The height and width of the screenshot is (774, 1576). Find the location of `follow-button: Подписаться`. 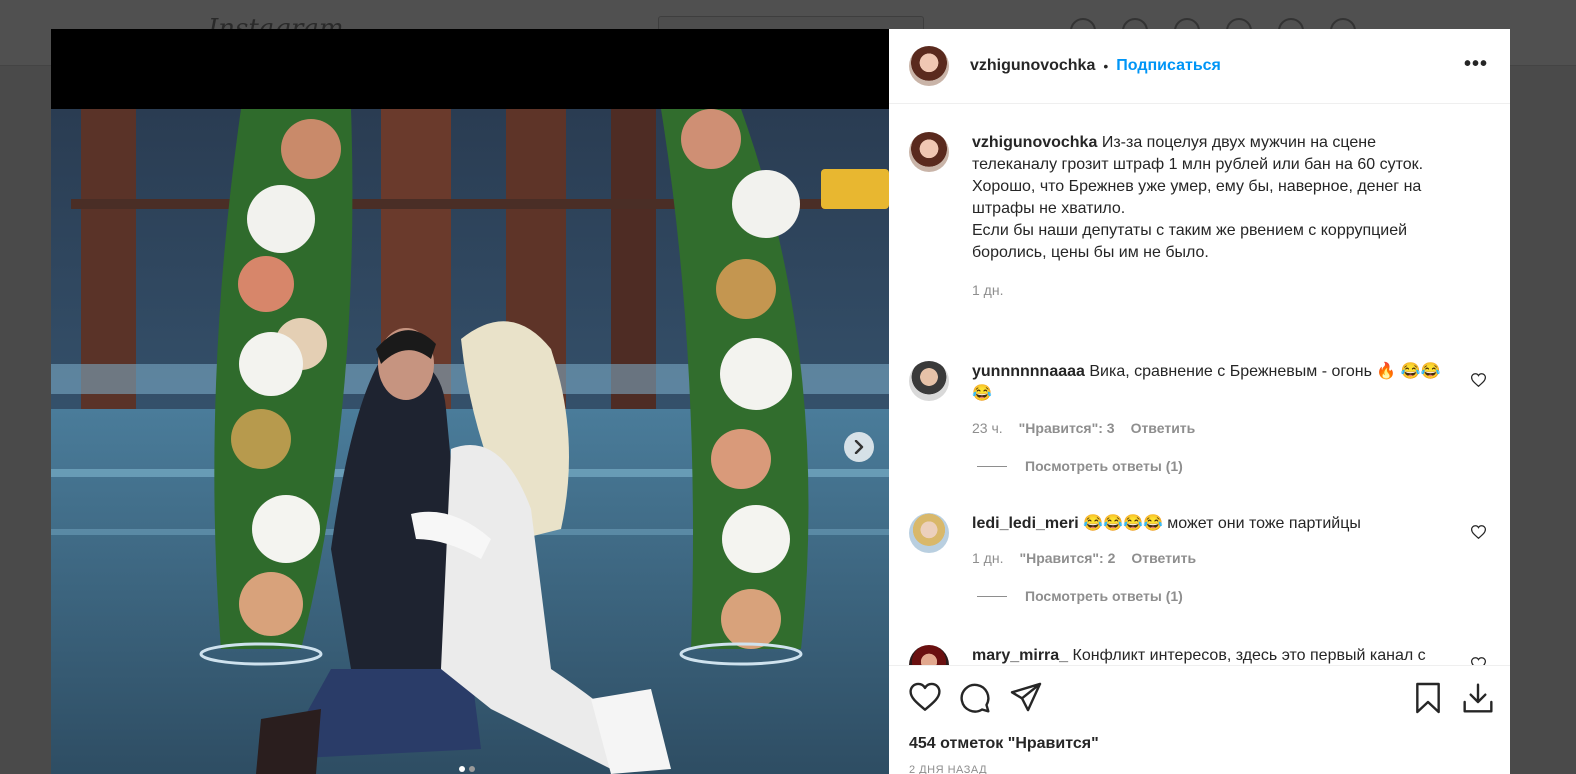

follow-button: Подписаться is located at coordinates (1168, 66).